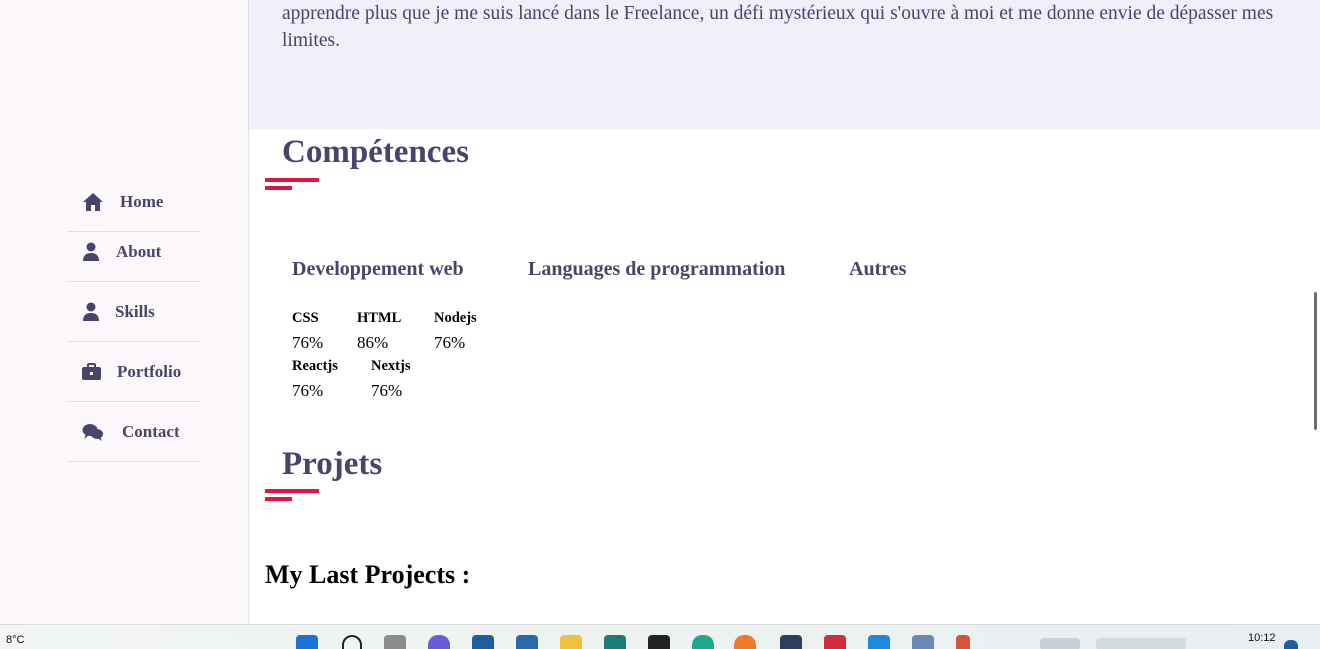 Image resolution: width=1320 pixels, height=649 pixels. I want to click on tab-web-development: Developpement web, so click(378, 269).